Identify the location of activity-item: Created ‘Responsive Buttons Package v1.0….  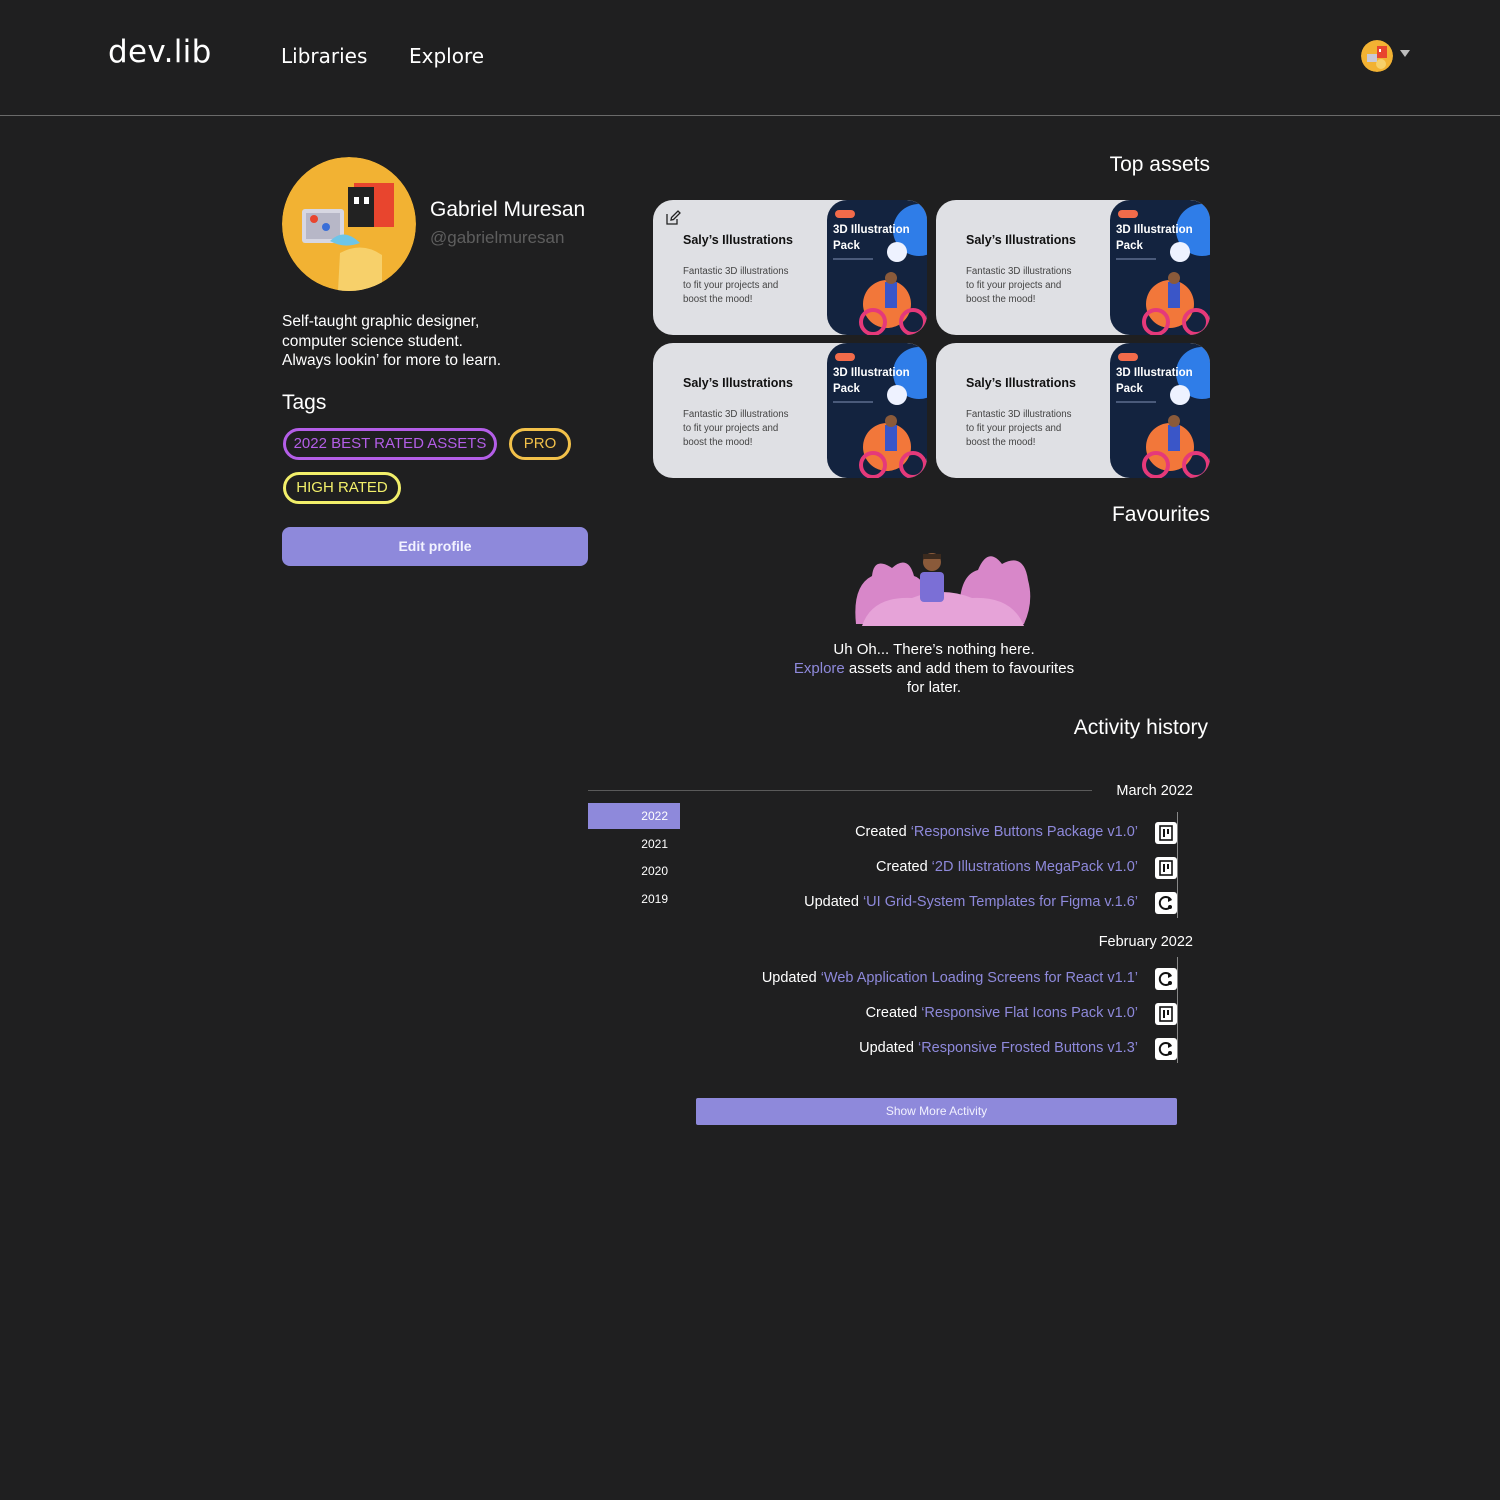
(996, 832).